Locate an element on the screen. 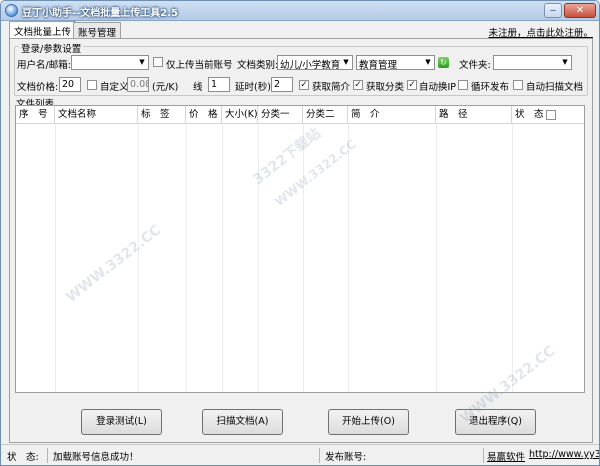  auto-scan-checkbox is located at coordinates (518, 85).